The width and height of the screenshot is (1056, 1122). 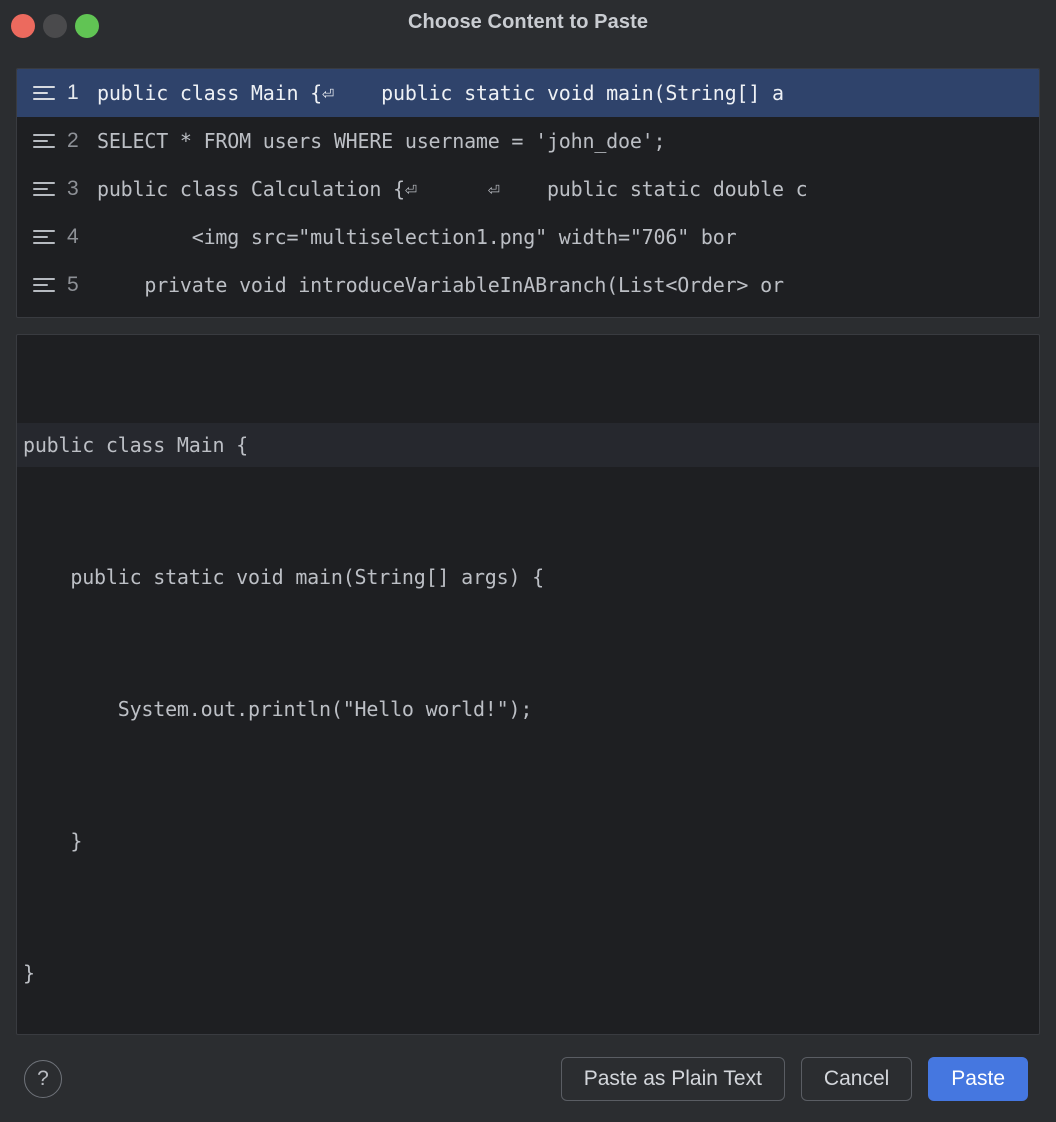 What do you see at coordinates (528, 22) in the screenshot?
I see `dialog-title: Choose Content to Paste` at bounding box center [528, 22].